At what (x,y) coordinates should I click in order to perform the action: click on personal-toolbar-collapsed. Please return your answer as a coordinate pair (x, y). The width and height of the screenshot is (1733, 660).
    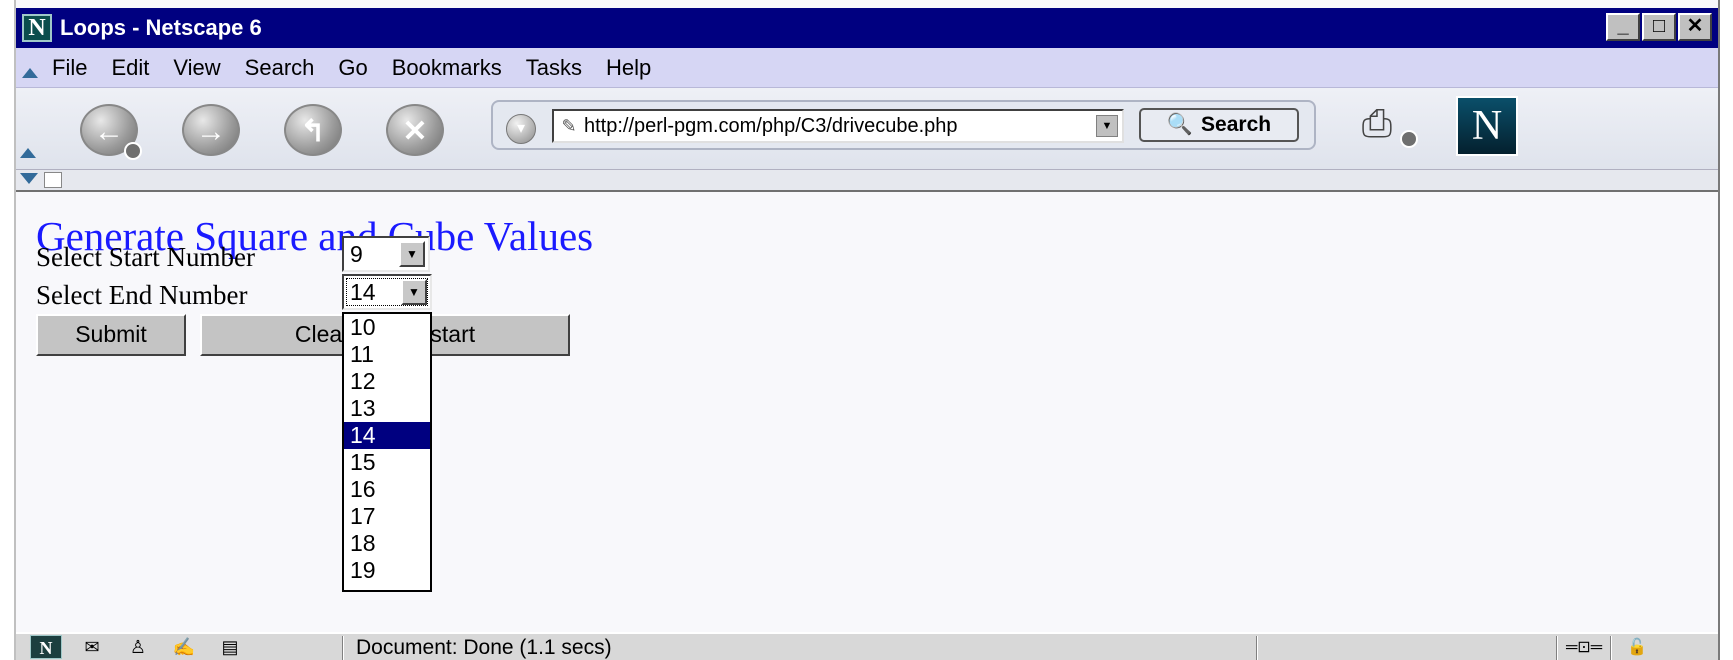
    Looking at the image, I should click on (867, 181).